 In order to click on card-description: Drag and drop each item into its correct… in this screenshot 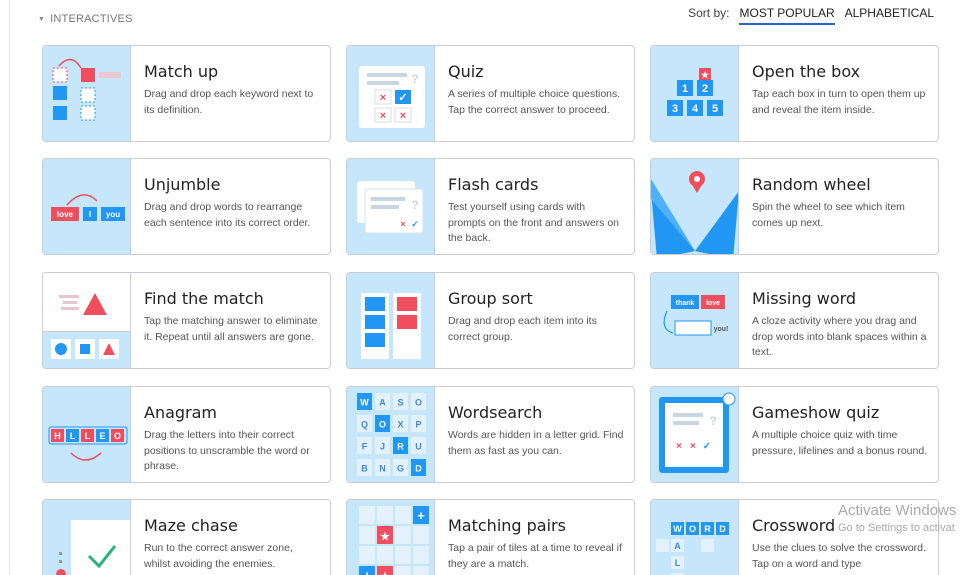, I will do `click(522, 329)`.